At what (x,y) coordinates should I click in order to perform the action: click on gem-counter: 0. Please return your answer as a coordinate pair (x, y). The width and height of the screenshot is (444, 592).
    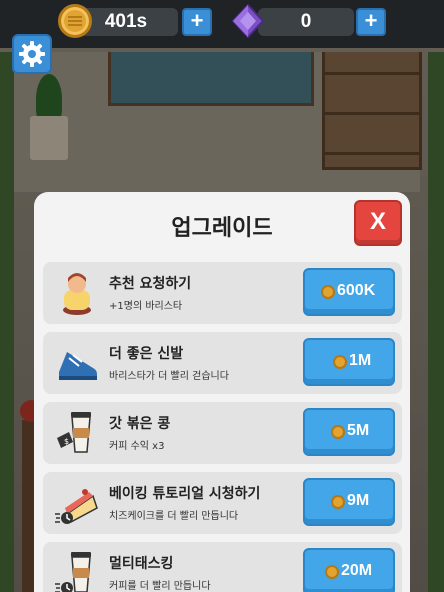
    Looking at the image, I should click on (306, 22).